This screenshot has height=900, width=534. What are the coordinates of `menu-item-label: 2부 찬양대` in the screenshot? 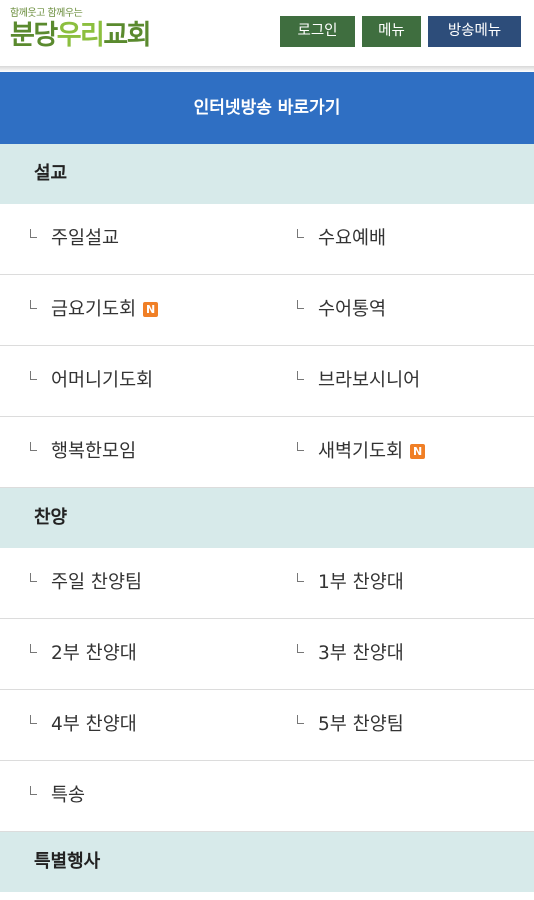 It's located at (94, 653).